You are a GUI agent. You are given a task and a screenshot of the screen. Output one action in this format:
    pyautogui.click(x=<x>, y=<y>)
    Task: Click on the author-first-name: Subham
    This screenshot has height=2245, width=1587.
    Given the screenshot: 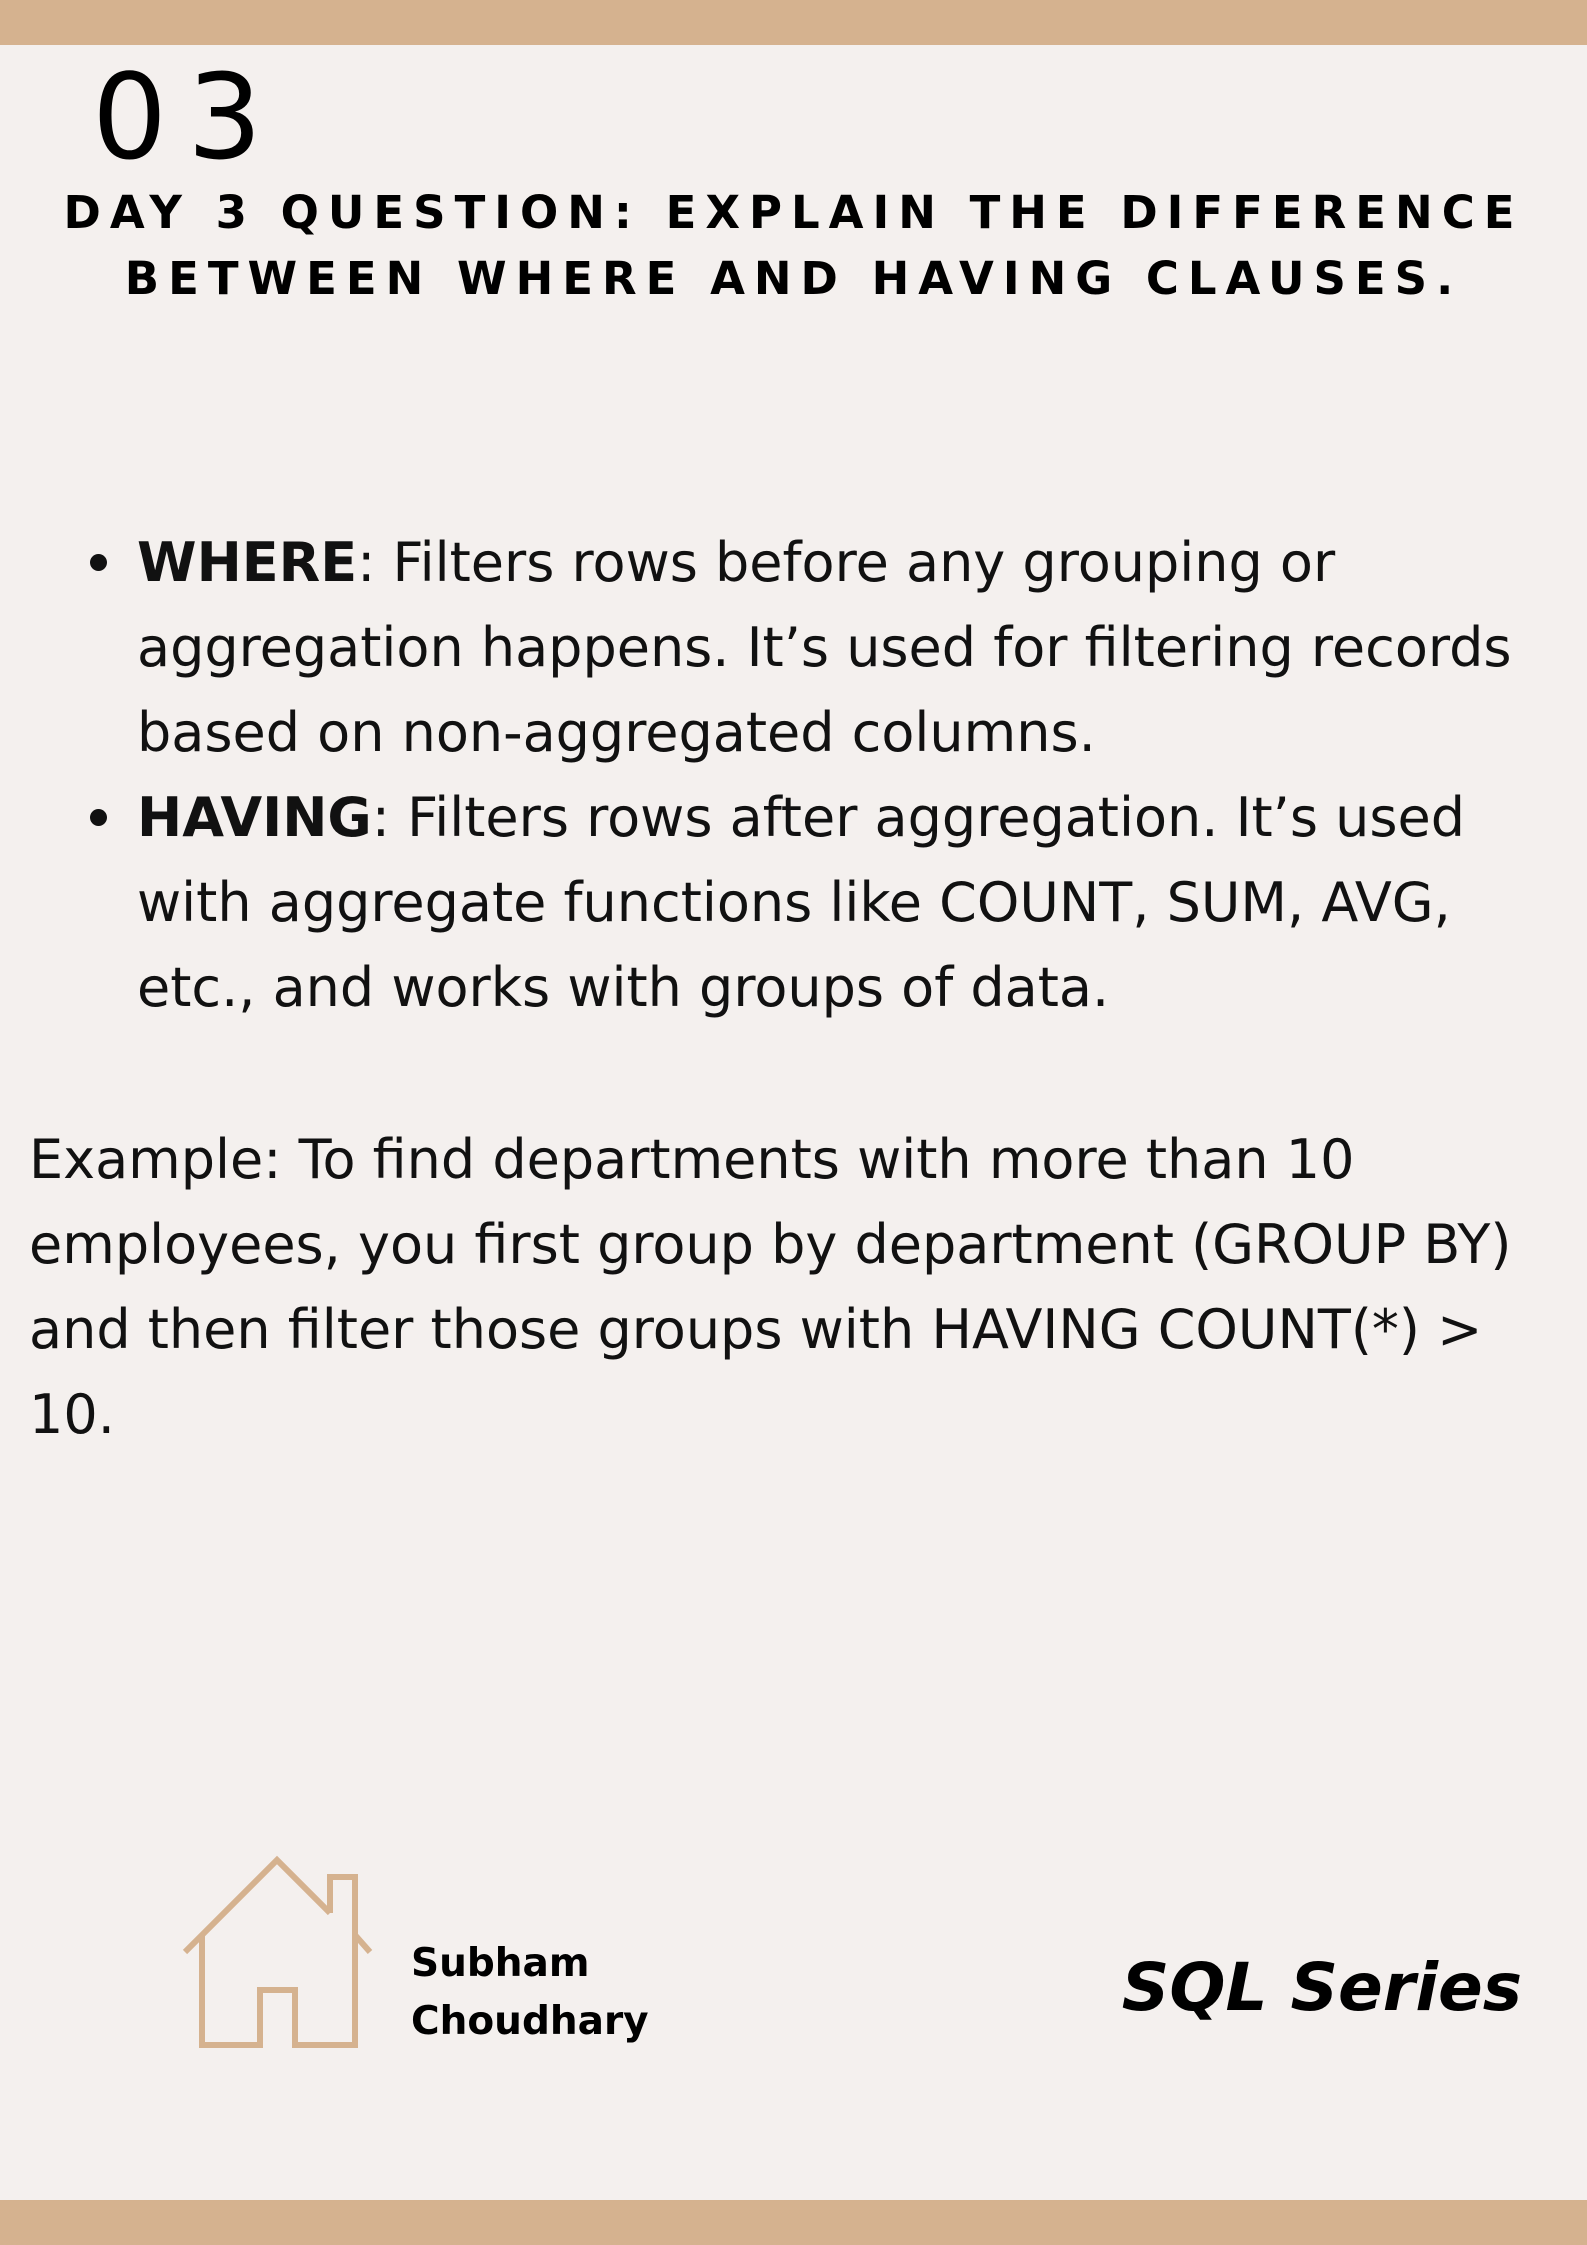 What is the action you would take?
    pyautogui.click(x=500, y=1963)
    